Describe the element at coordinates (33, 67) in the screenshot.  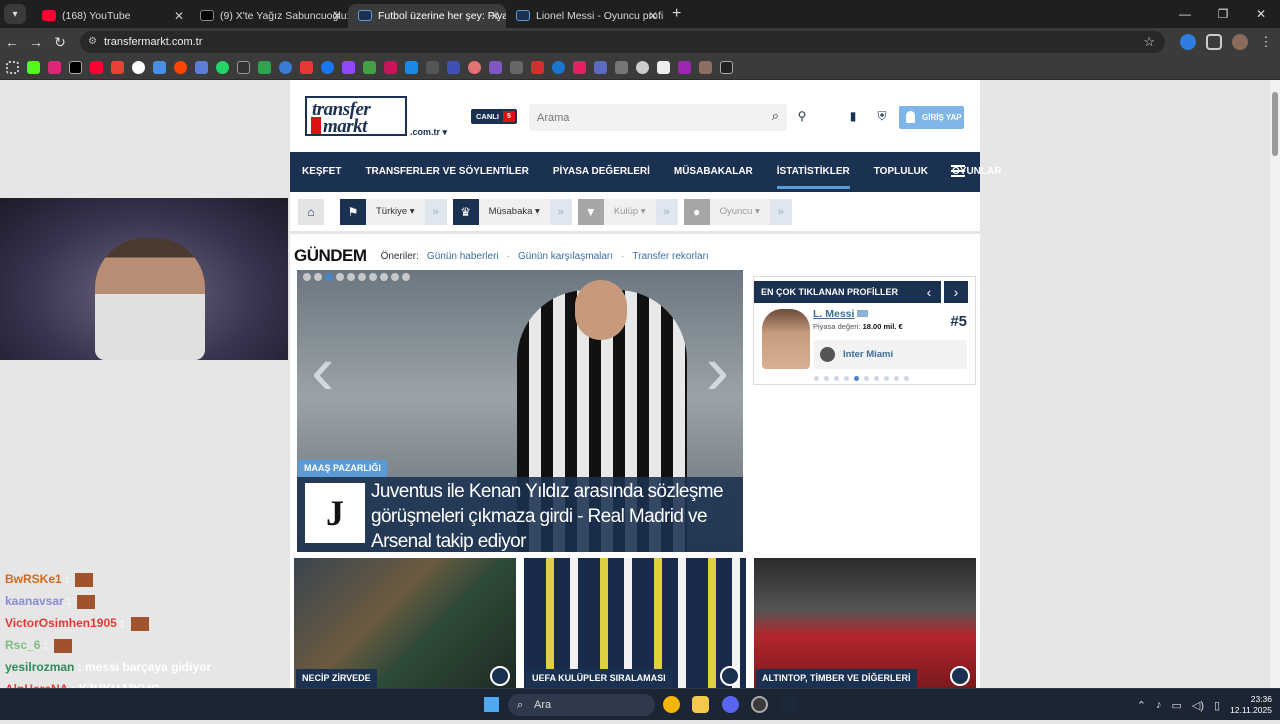
I see `bookmark-kick-icon` at that location.